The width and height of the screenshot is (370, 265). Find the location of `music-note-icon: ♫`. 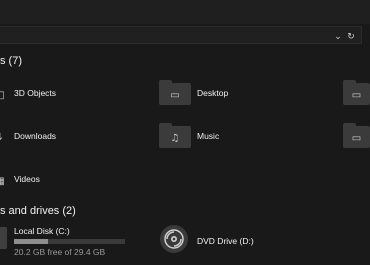

music-note-icon: ♫ is located at coordinates (175, 138).